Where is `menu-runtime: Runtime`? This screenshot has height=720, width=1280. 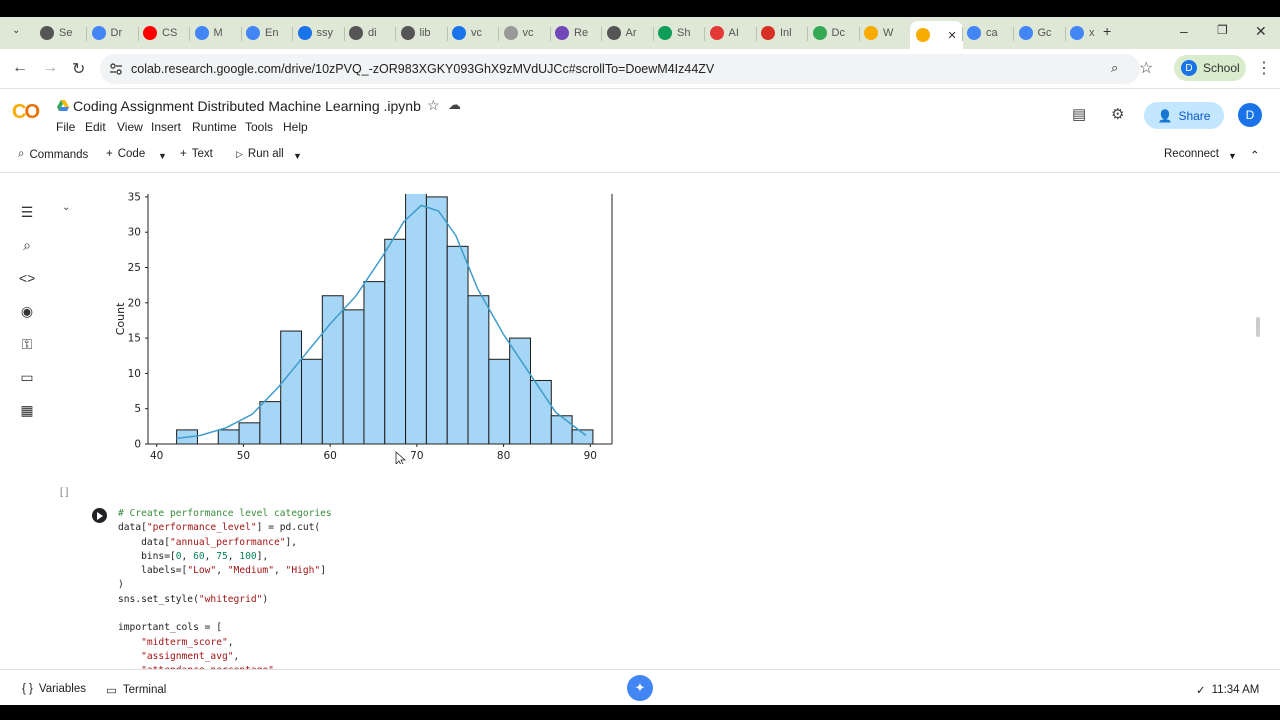 menu-runtime: Runtime is located at coordinates (214, 127).